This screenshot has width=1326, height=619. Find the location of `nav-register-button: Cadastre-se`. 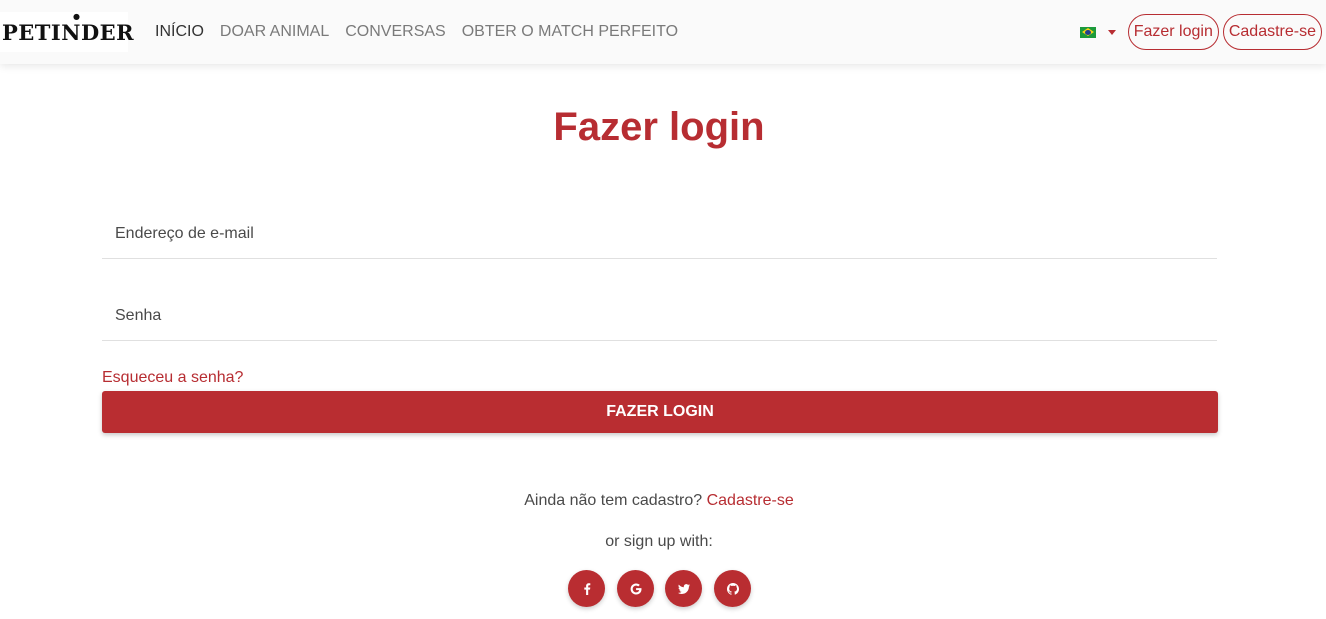

nav-register-button: Cadastre-se is located at coordinates (1272, 32).